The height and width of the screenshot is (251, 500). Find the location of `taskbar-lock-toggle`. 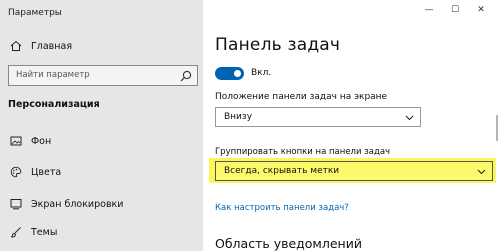

taskbar-lock-toggle is located at coordinates (229, 73).